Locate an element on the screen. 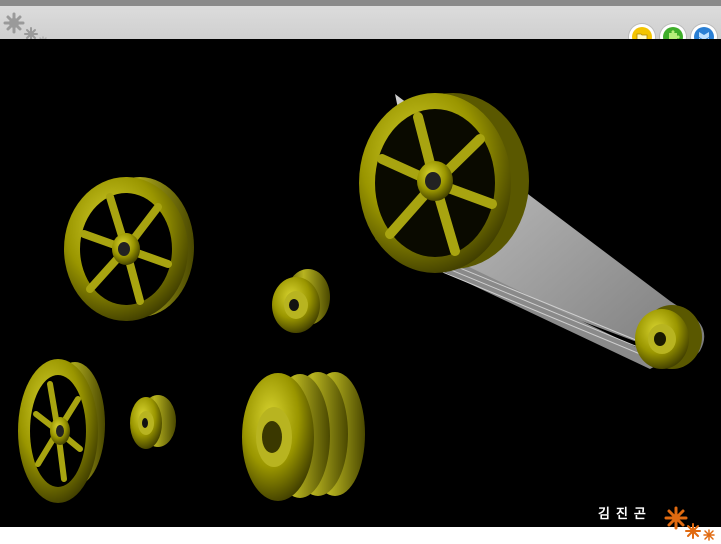  small-grooved-pulley-center is located at coordinates (301, 301).